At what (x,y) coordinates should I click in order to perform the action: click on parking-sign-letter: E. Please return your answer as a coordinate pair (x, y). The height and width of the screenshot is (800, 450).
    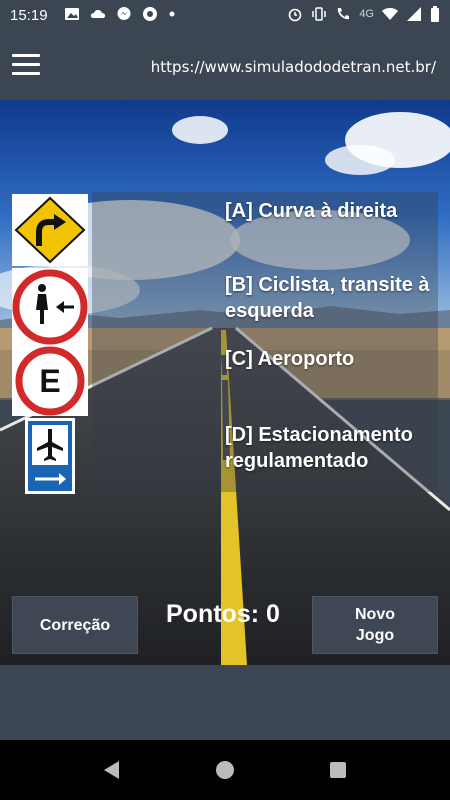
    Looking at the image, I should click on (49, 381).